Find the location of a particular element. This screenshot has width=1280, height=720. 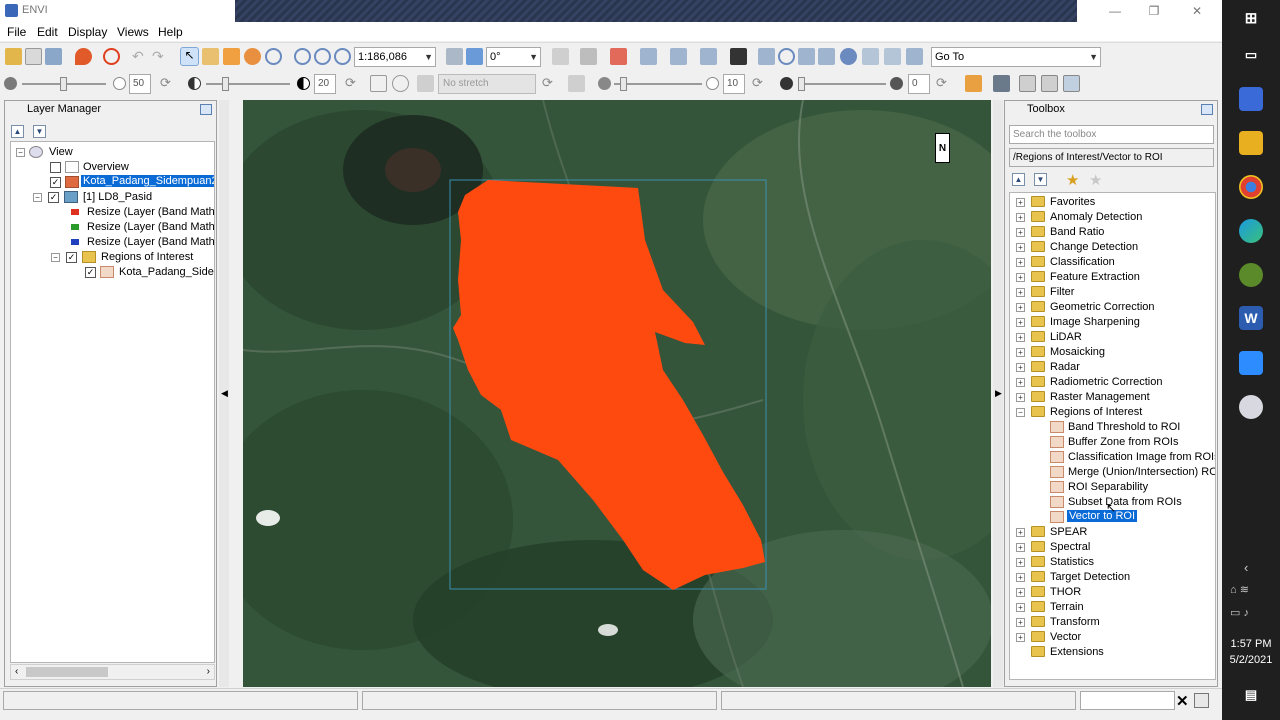

stretch-combo: No stretch is located at coordinates (487, 84).